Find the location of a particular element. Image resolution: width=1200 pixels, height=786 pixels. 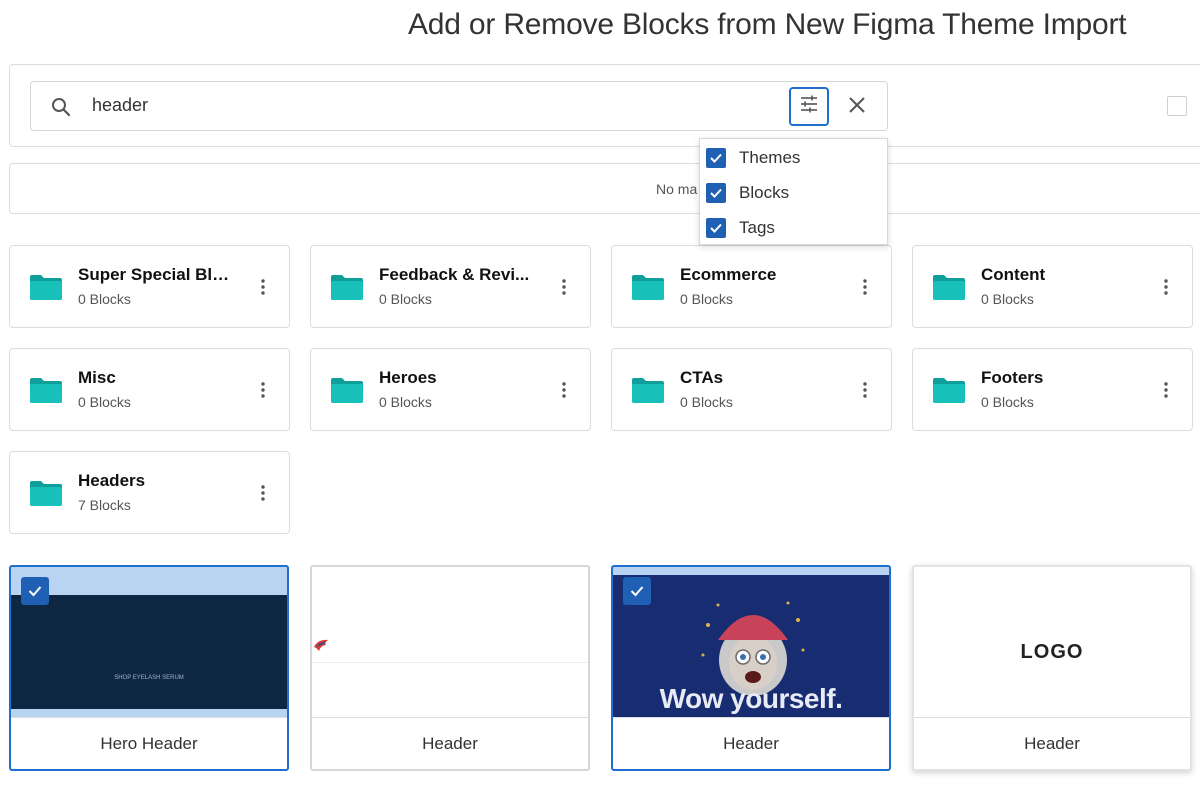

block-thumbnail: SHOP EYELASH SERUM is located at coordinates (149, 642).